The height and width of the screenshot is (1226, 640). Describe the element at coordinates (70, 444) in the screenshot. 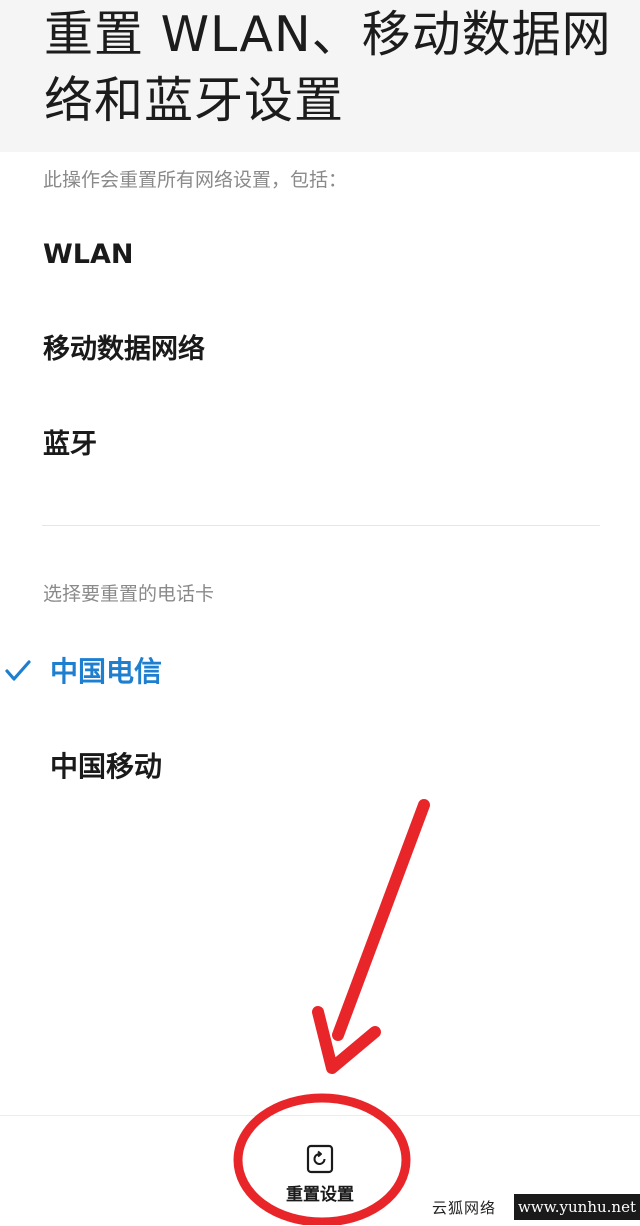

I see `reset-item-bluetooth: 蓝牙` at that location.